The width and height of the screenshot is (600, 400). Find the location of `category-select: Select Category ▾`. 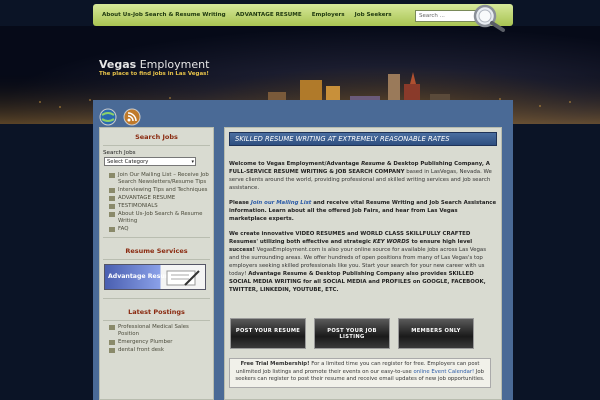

category-select: Select Category ▾ is located at coordinates (150, 161).